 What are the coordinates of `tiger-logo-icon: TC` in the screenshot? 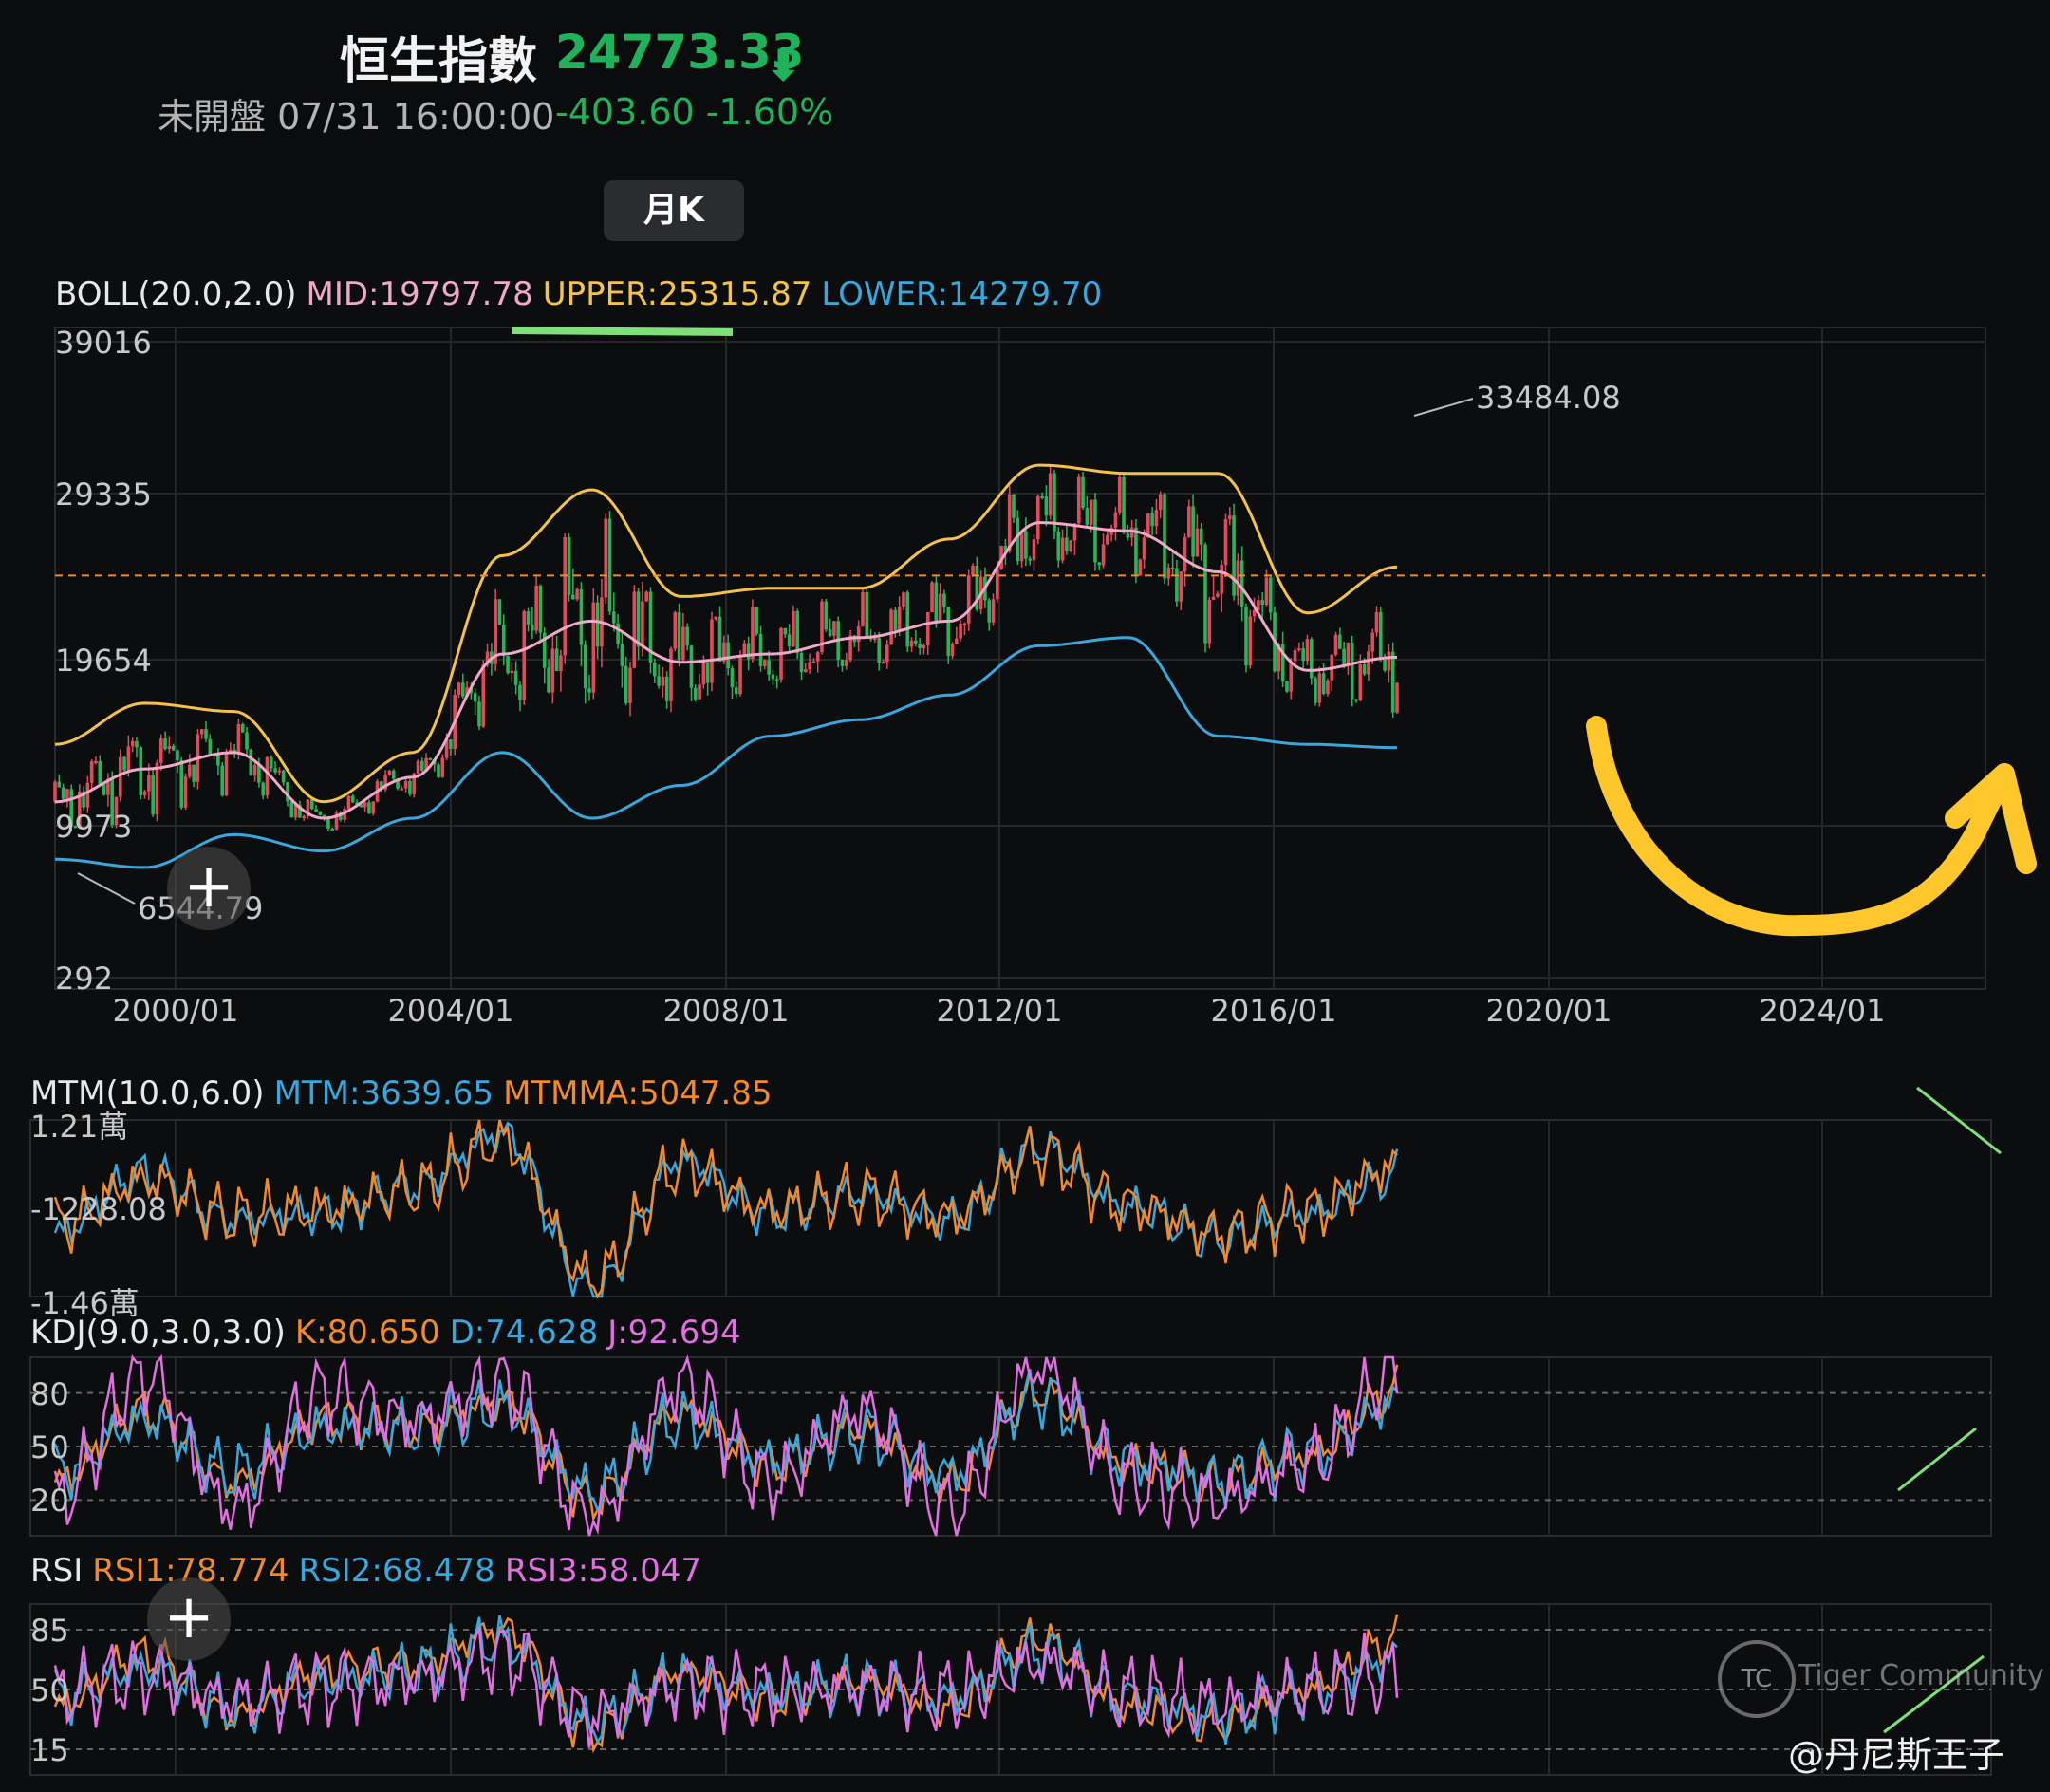 It's located at (1757, 1679).